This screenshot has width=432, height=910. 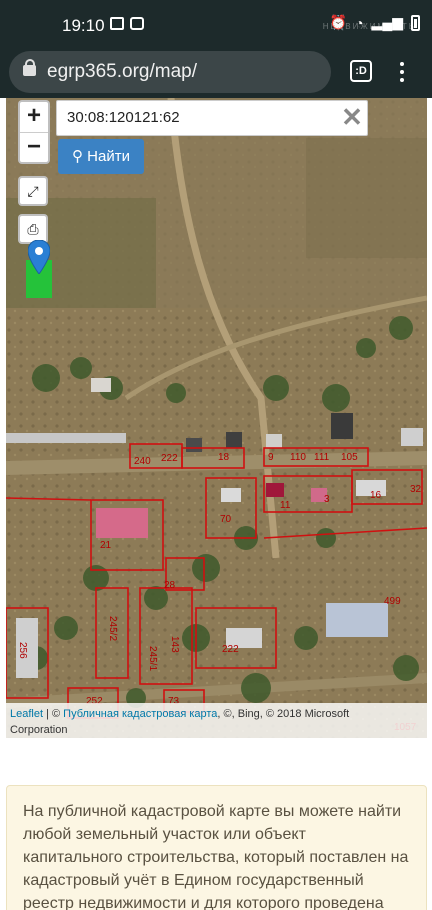 What do you see at coordinates (216, 24) in the screenshot?
I see `status-bar: 19:10 НЕДВИЖИМОСТЬ ⏰ ◔ ▂▄▆` at bounding box center [216, 24].